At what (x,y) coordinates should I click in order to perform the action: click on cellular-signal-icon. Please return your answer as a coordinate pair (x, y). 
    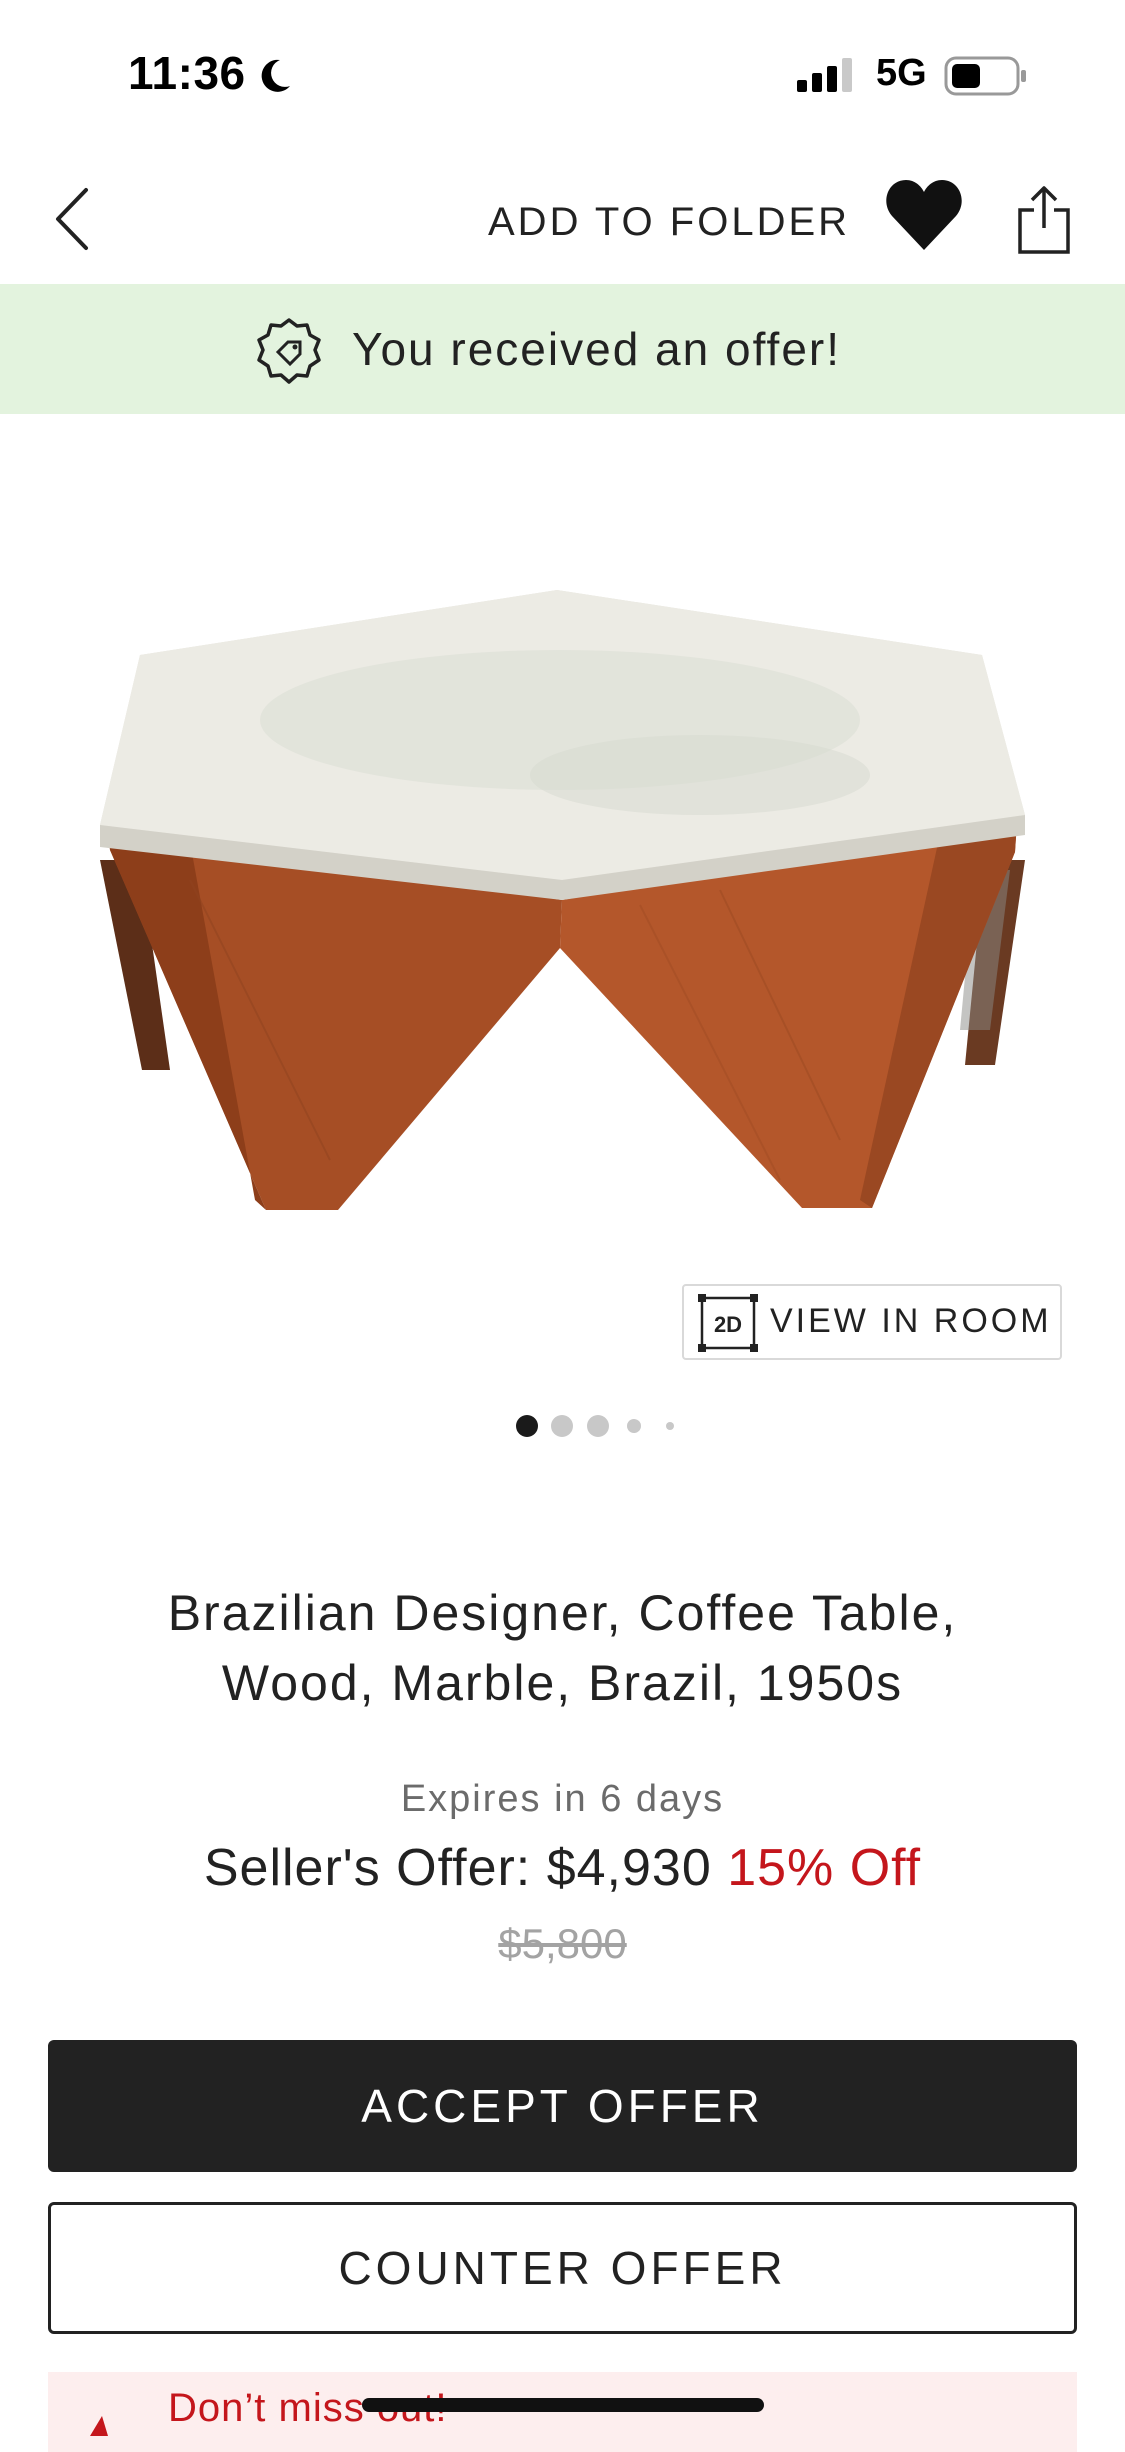
    Looking at the image, I should click on (824, 75).